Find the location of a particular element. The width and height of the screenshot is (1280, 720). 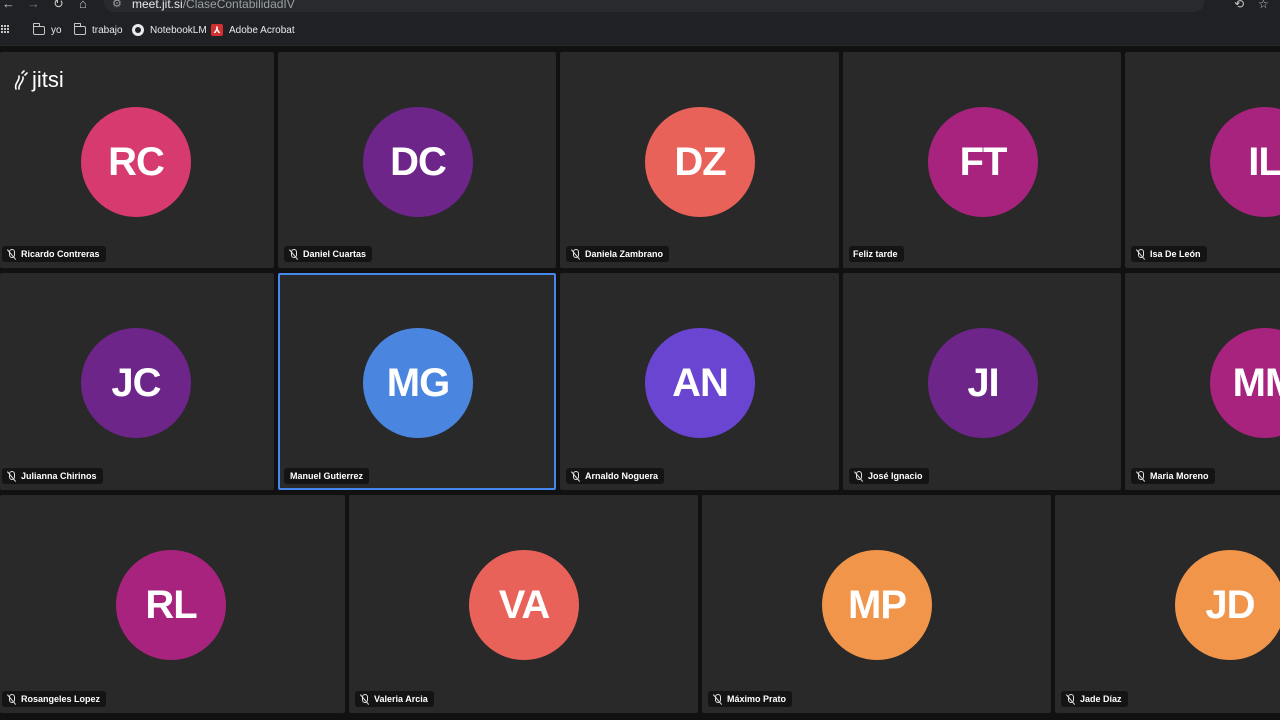

acrobat-icon: ⅄ is located at coordinates (217, 30).